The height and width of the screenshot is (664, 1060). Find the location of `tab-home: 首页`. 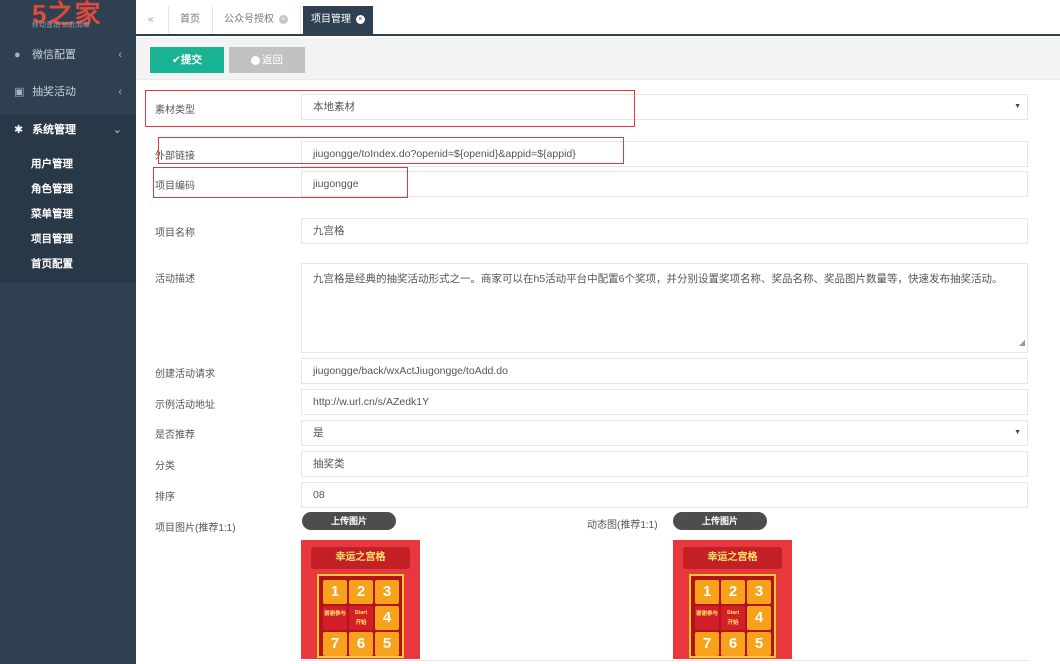

tab-home: 首页 is located at coordinates (190, 20).